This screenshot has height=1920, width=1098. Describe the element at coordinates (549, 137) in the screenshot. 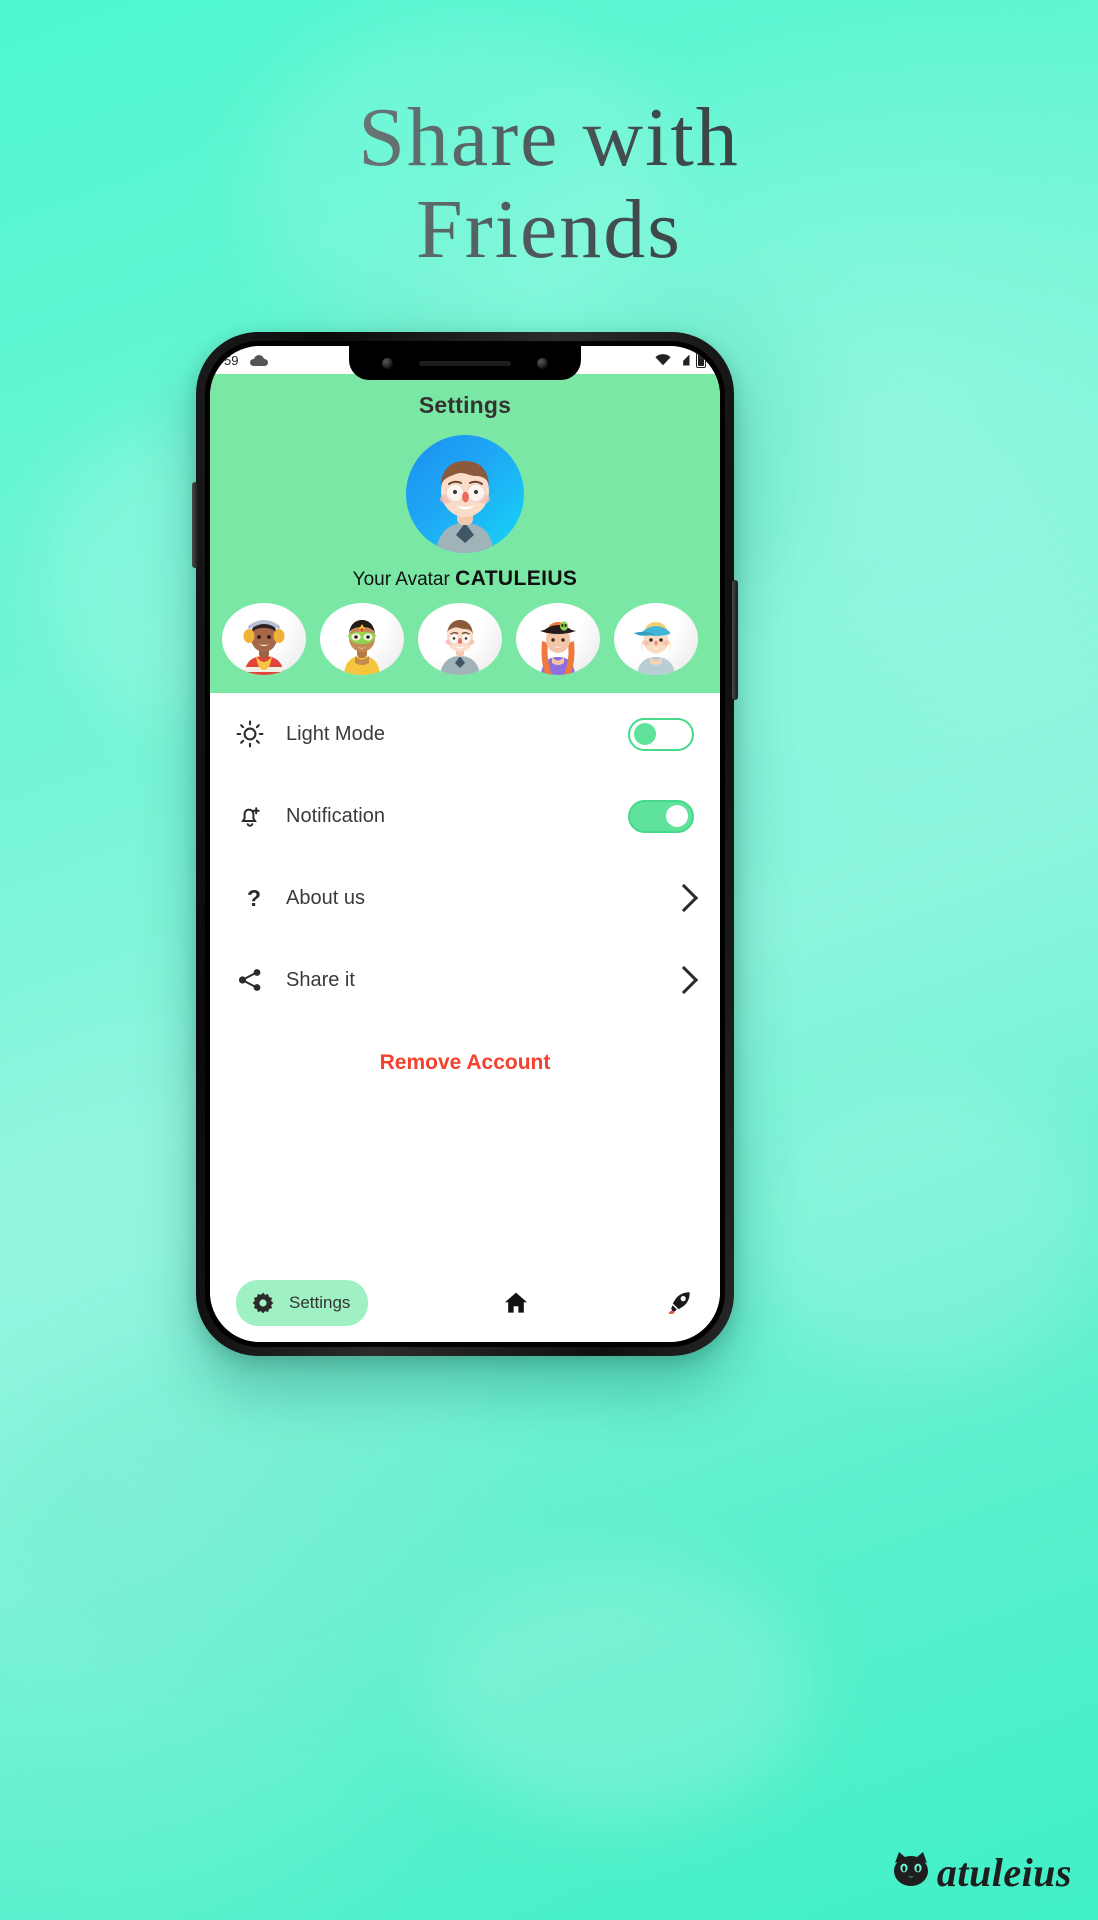

I see `headline-line-1: Share with` at that location.